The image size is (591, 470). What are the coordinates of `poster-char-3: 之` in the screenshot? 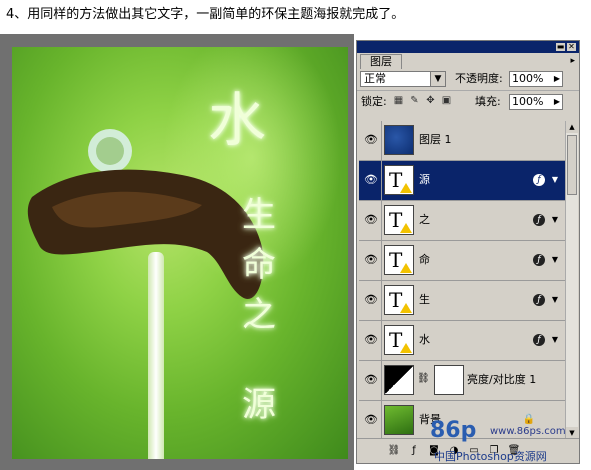 It's located at (259, 315).